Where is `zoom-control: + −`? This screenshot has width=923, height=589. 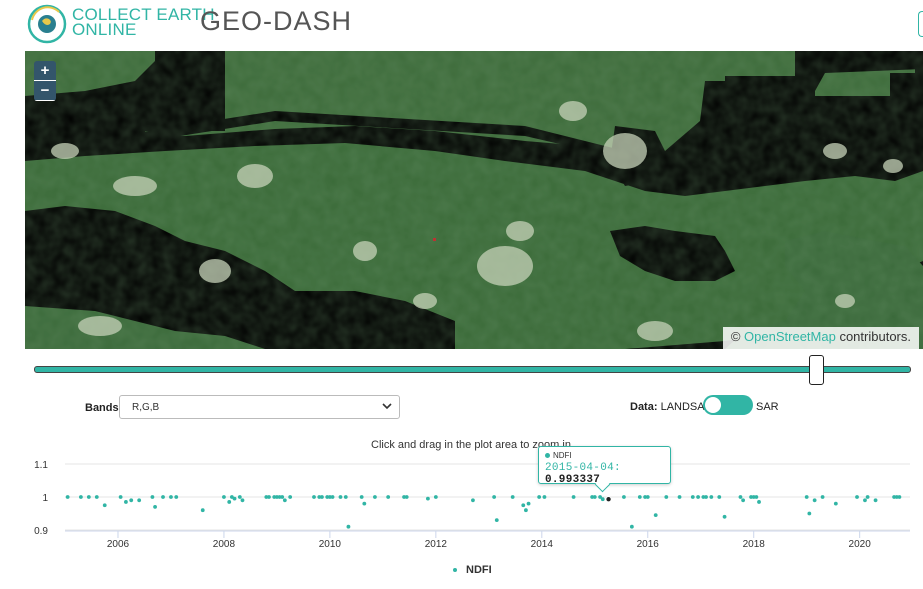
zoom-control: + − is located at coordinates (45, 81).